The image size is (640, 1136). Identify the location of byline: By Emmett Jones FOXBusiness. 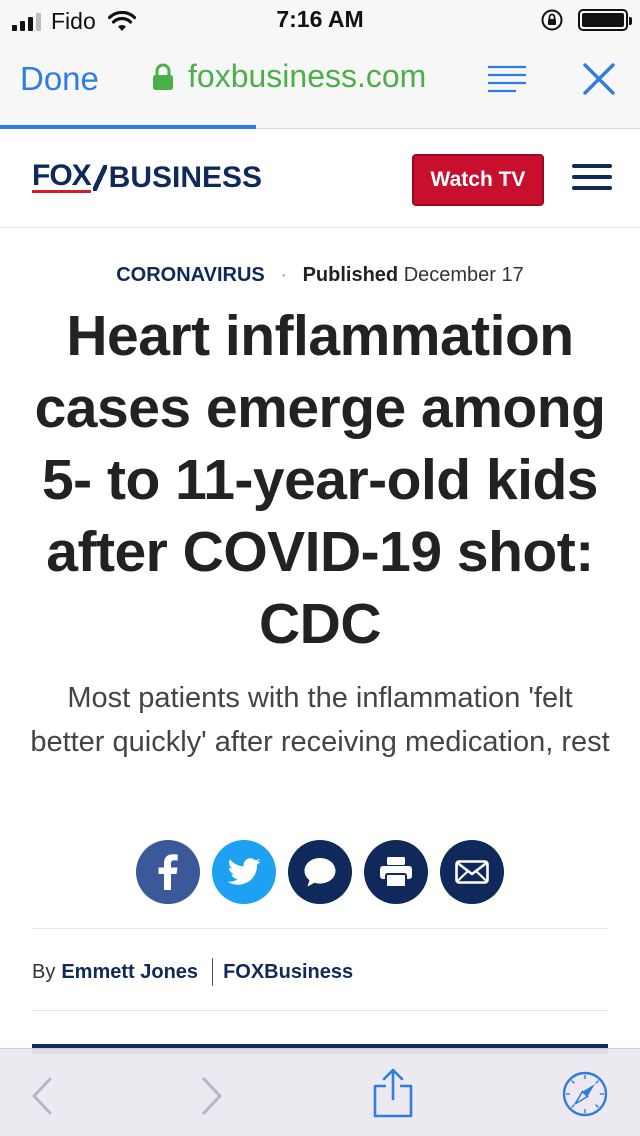
(192, 972).